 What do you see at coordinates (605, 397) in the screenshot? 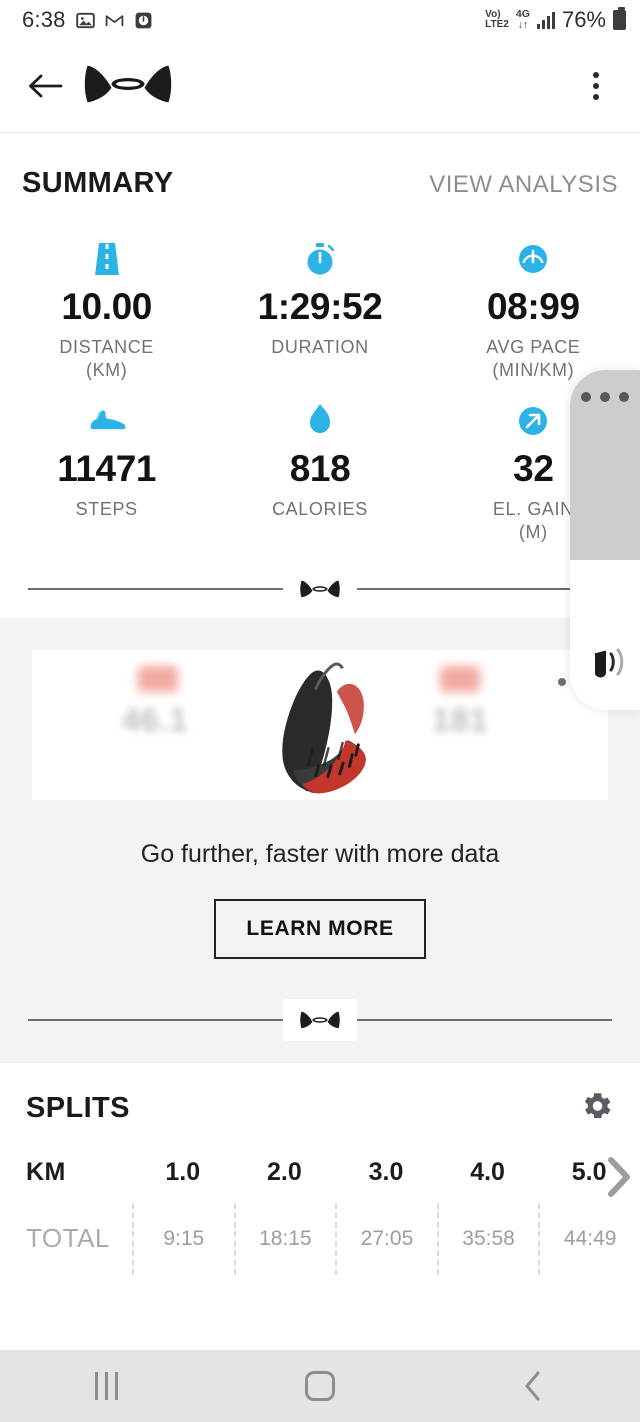
I see `drag-dots-icon` at bounding box center [605, 397].